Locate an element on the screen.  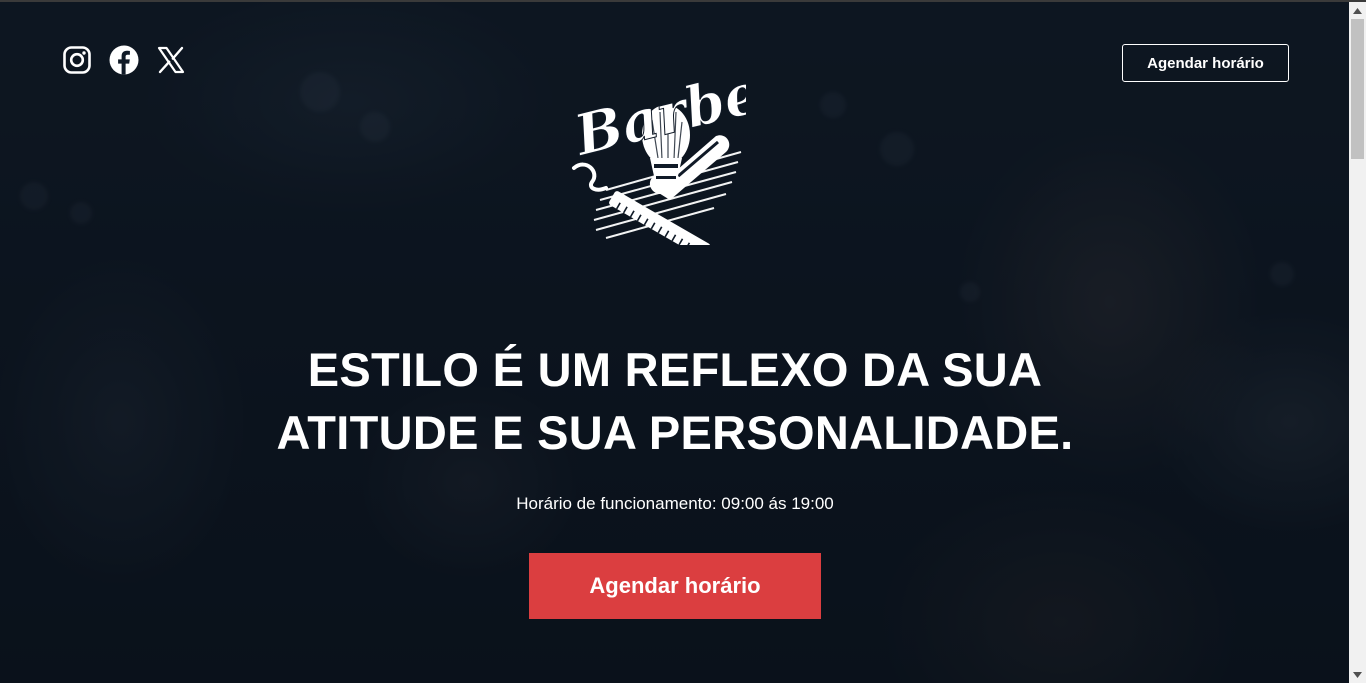
x-twitter-icon is located at coordinates (171, 60).